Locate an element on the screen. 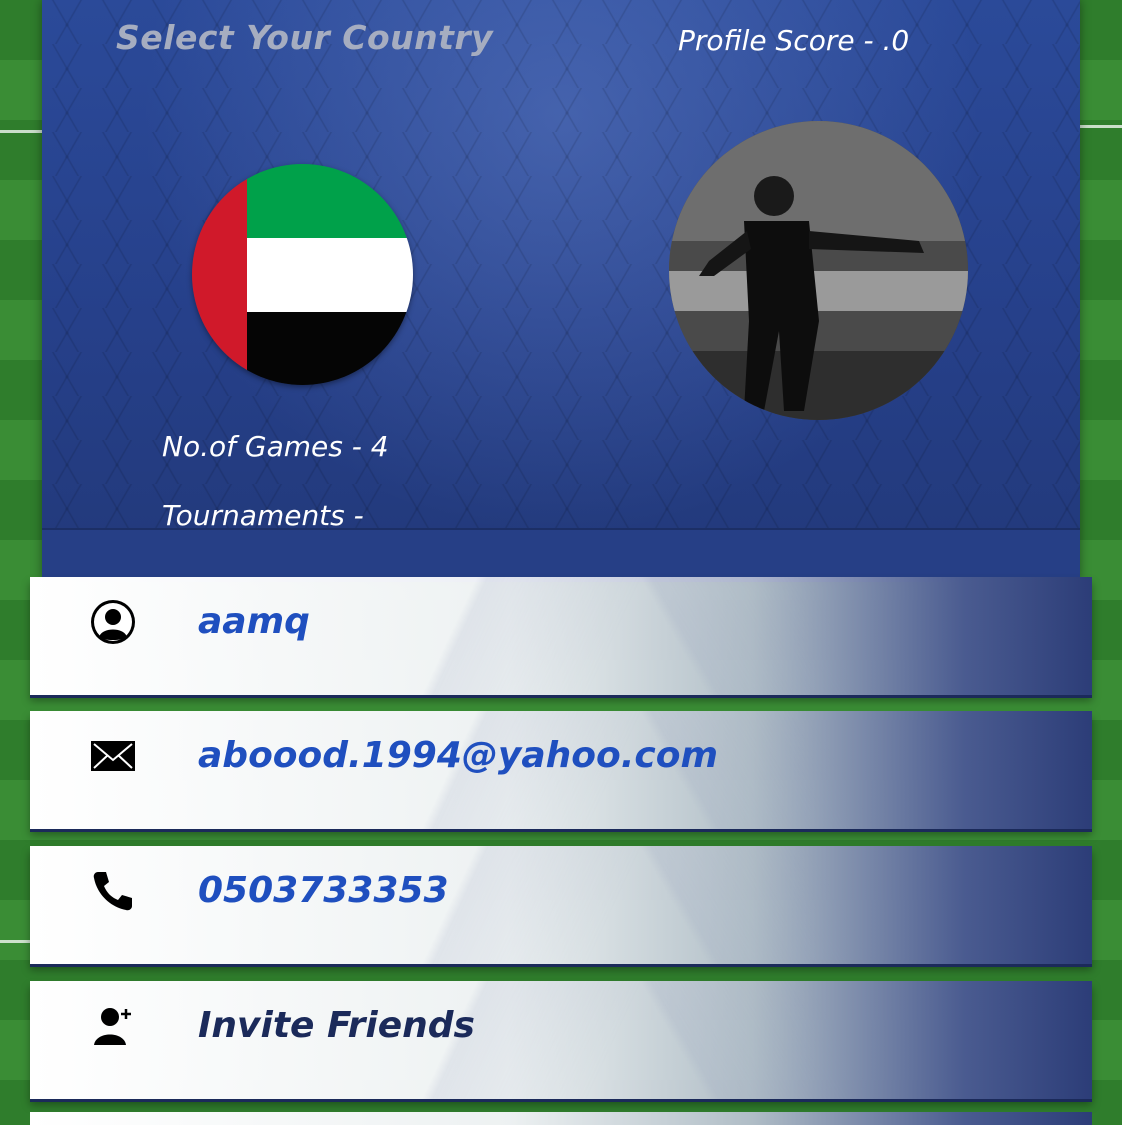 The height and width of the screenshot is (1125, 1122). username-row: aamq is located at coordinates (561, 636).